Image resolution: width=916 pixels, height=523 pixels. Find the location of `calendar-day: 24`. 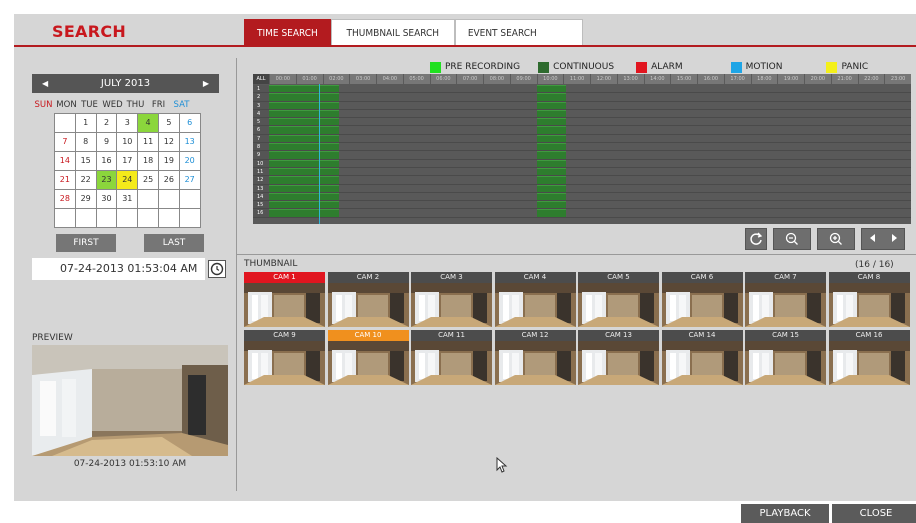

calendar-day: 24 is located at coordinates (128, 180).